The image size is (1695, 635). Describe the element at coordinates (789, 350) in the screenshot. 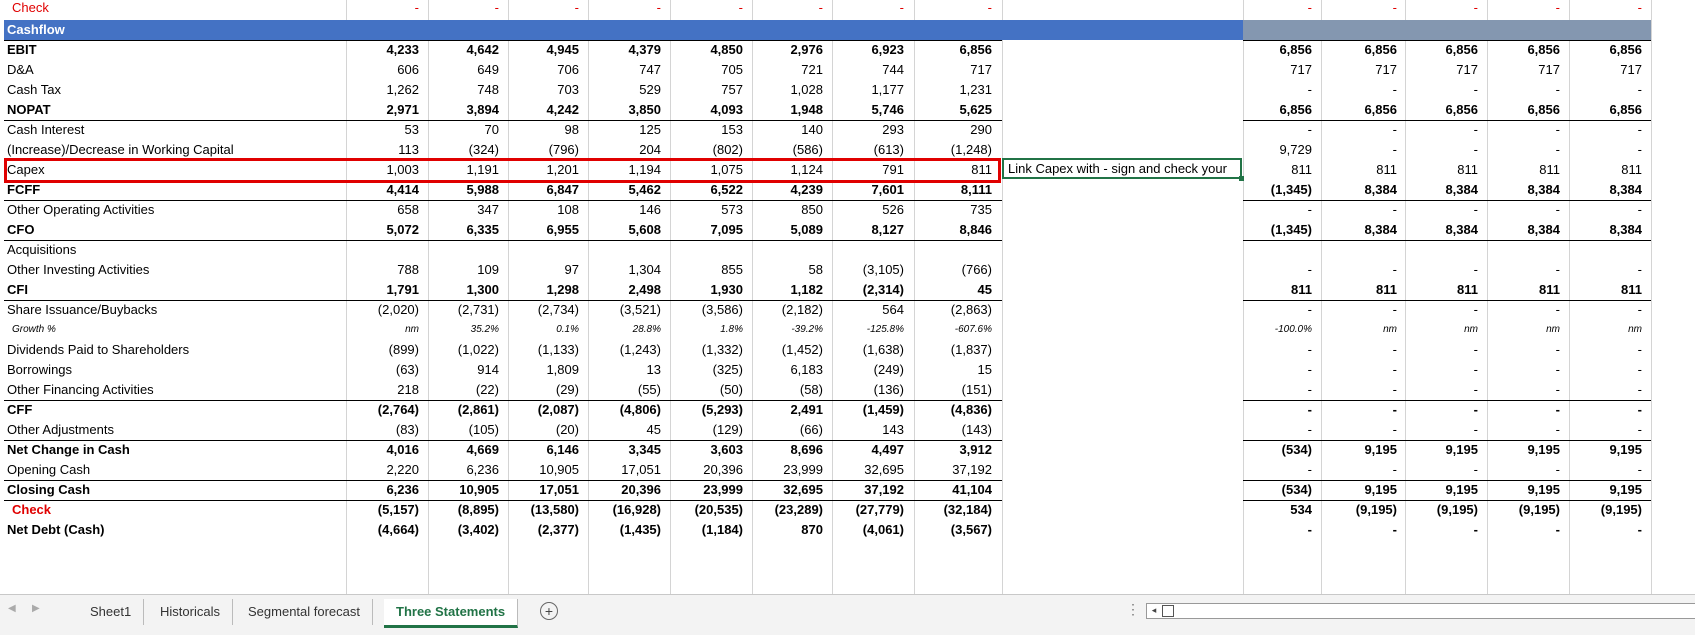

I see `value-cell: (1,452)` at that location.